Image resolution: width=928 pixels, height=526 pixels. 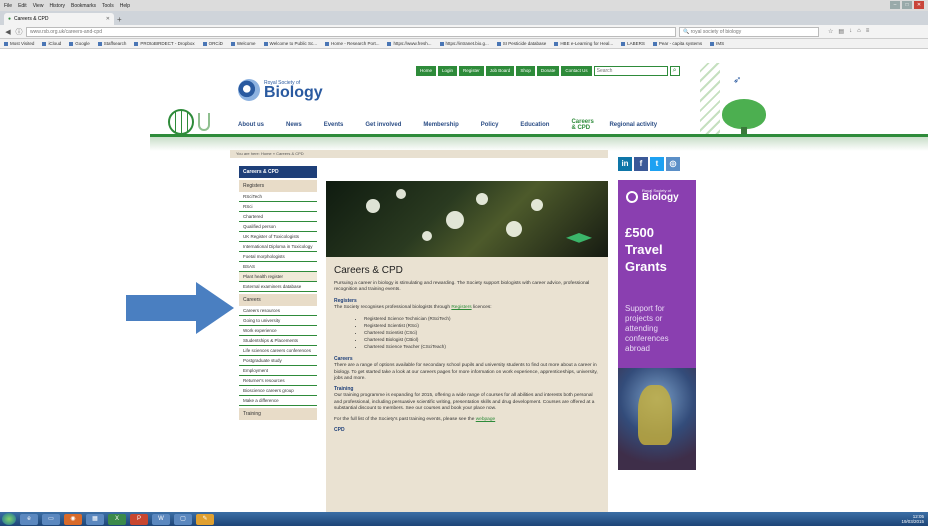 What do you see at coordinates (108, 19) in the screenshot?
I see `close-tab-icon: ✕` at bounding box center [108, 19].